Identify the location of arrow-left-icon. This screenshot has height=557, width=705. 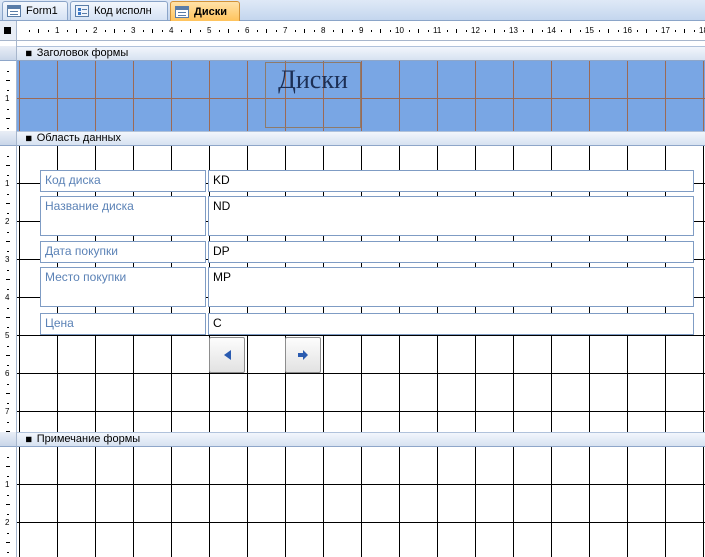
(227, 355).